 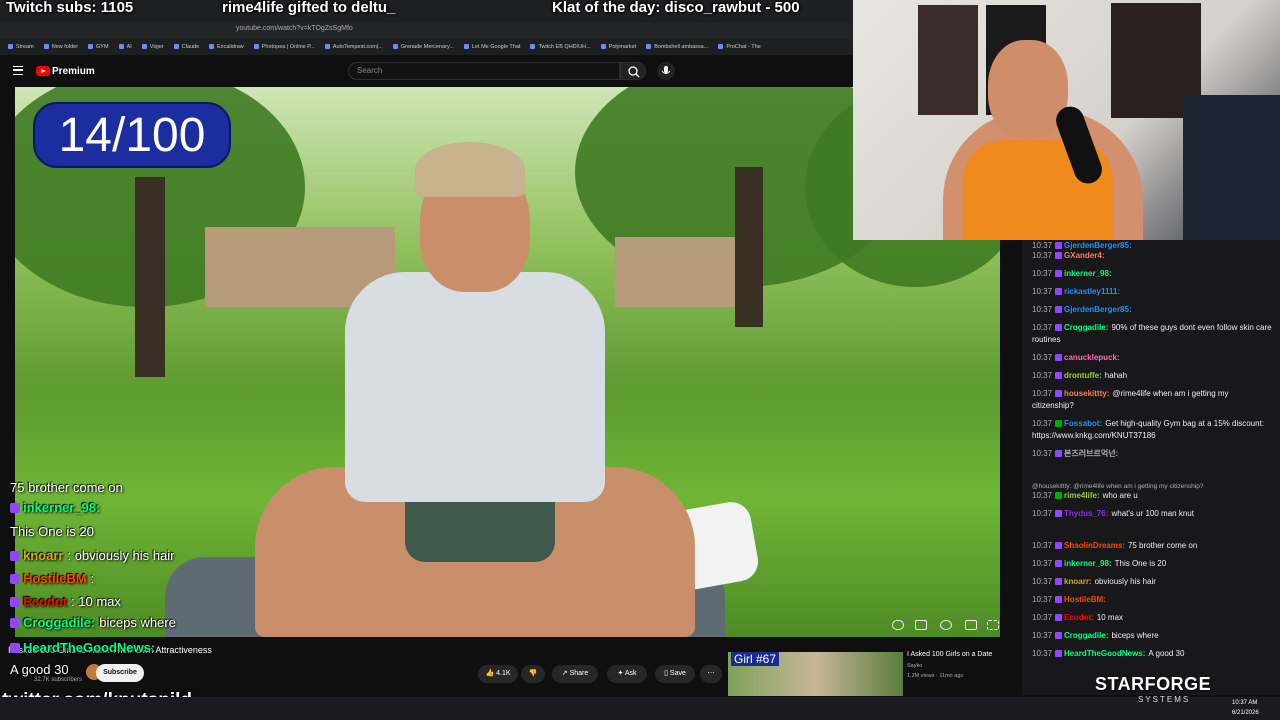 I want to click on chat-username: HostileBM:, so click(x=1085, y=599).